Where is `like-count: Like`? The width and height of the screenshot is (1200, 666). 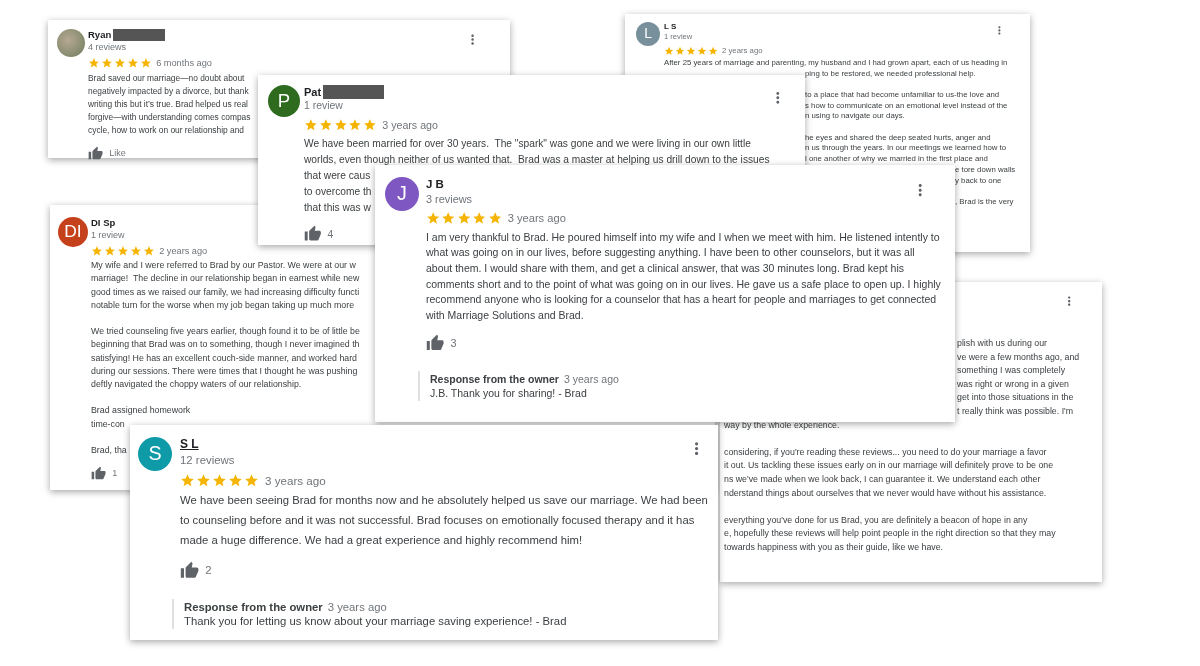
like-count: Like is located at coordinates (117, 153).